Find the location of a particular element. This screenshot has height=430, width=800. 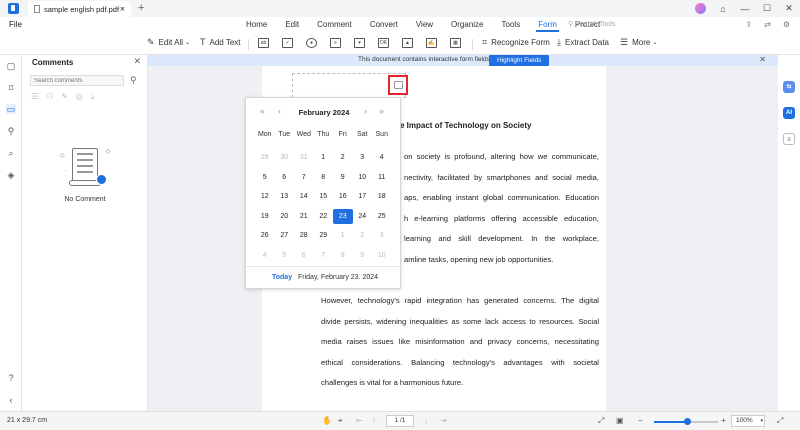

close-window-button: ✕ is located at coordinates (789, 8).